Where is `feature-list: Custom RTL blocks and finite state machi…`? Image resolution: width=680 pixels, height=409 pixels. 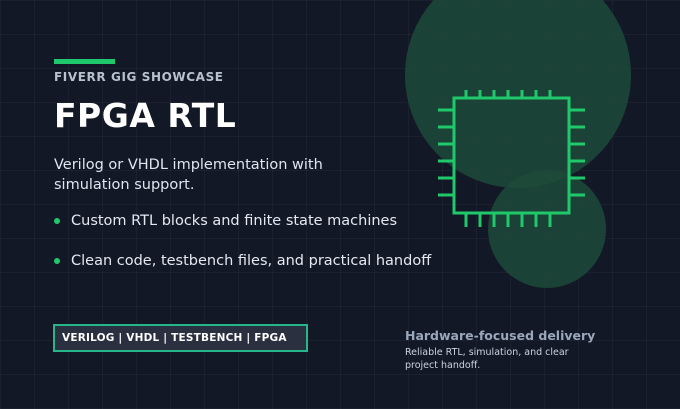 feature-list: Custom RTL blocks and finite state machi… is located at coordinates (242, 252).